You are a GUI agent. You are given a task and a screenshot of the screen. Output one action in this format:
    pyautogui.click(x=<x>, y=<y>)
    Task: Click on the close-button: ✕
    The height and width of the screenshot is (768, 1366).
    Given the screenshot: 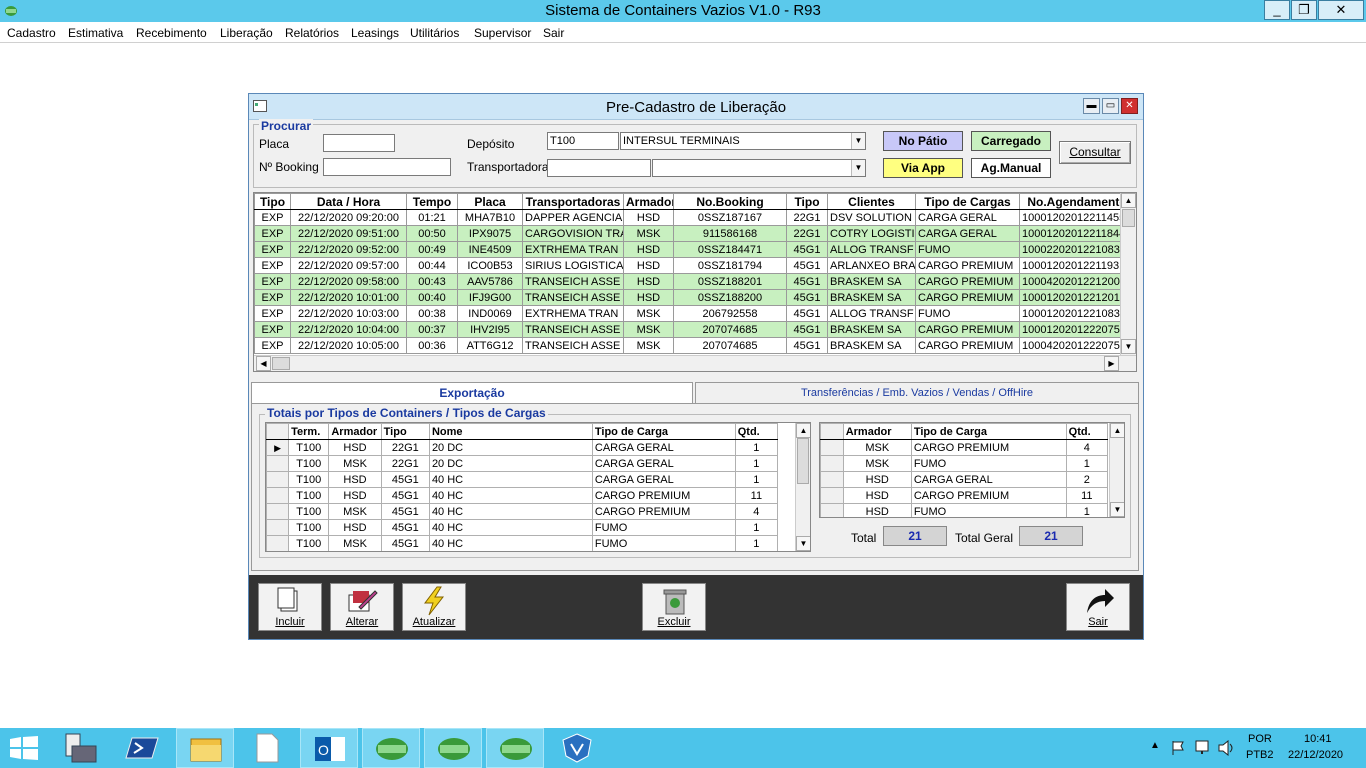 What is the action you would take?
    pyautogui.click(x=1341, y=10)
    